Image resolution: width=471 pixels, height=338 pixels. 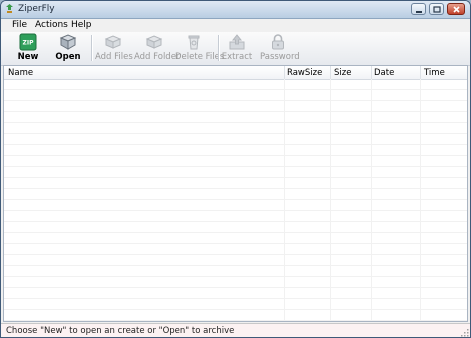 I want to click on window-title: ZiperFly, so click(x=36, y=9).